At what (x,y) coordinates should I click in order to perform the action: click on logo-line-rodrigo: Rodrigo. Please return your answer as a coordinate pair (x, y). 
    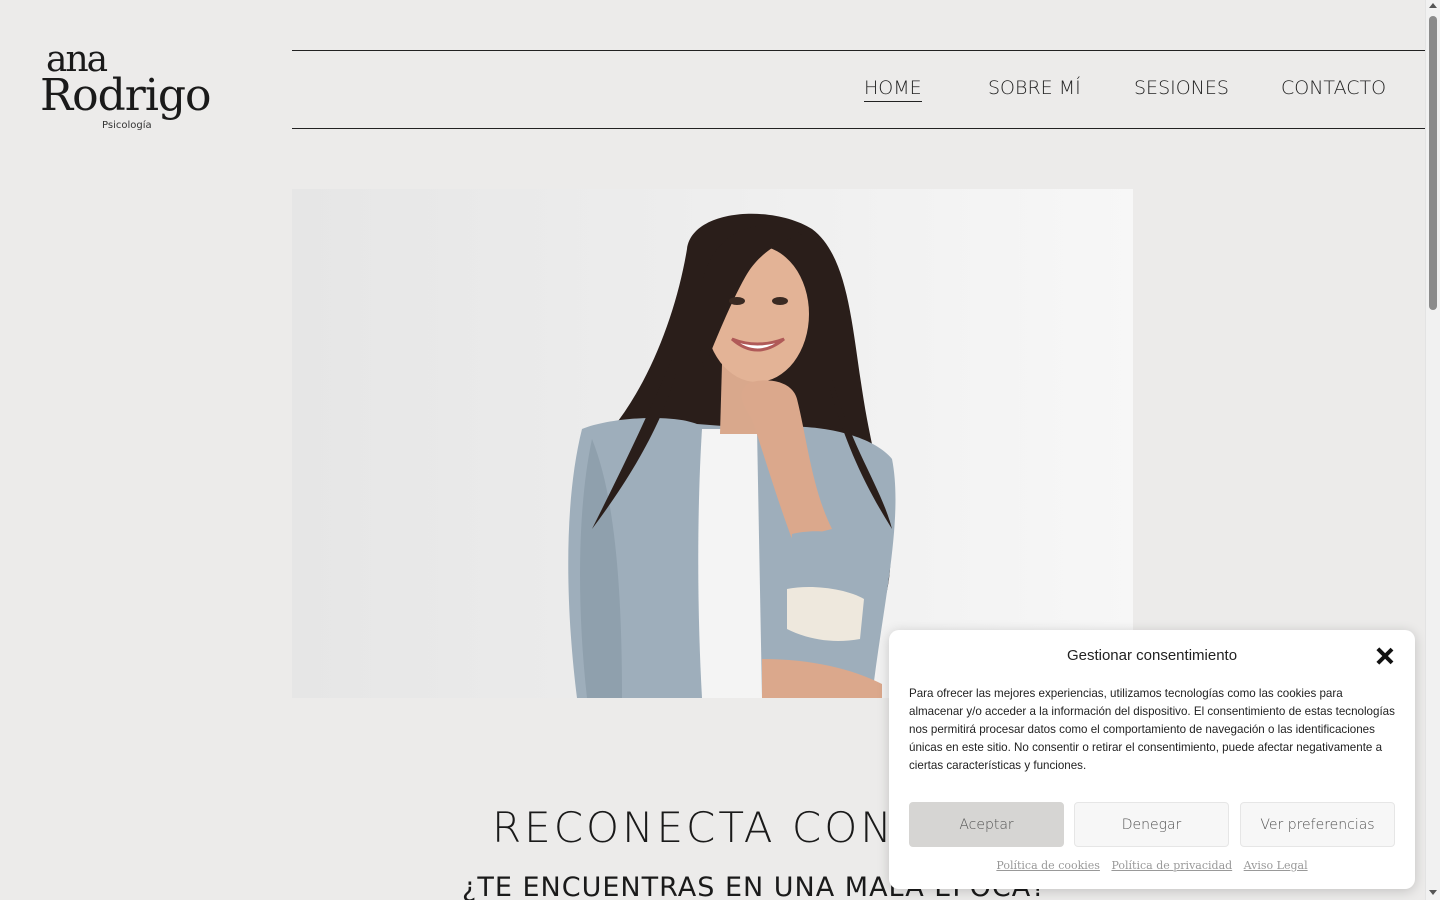
    Looking at the image, I should click on (126, 95).